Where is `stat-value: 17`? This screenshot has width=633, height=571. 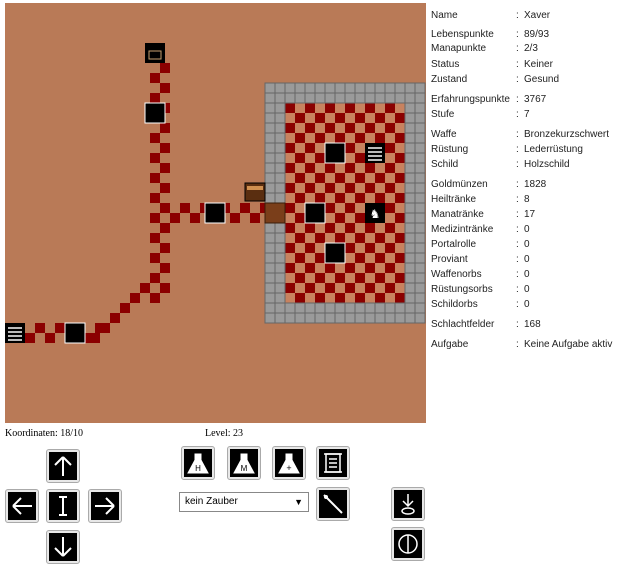 stat-value: 17 is located at coordinates (530, 214).